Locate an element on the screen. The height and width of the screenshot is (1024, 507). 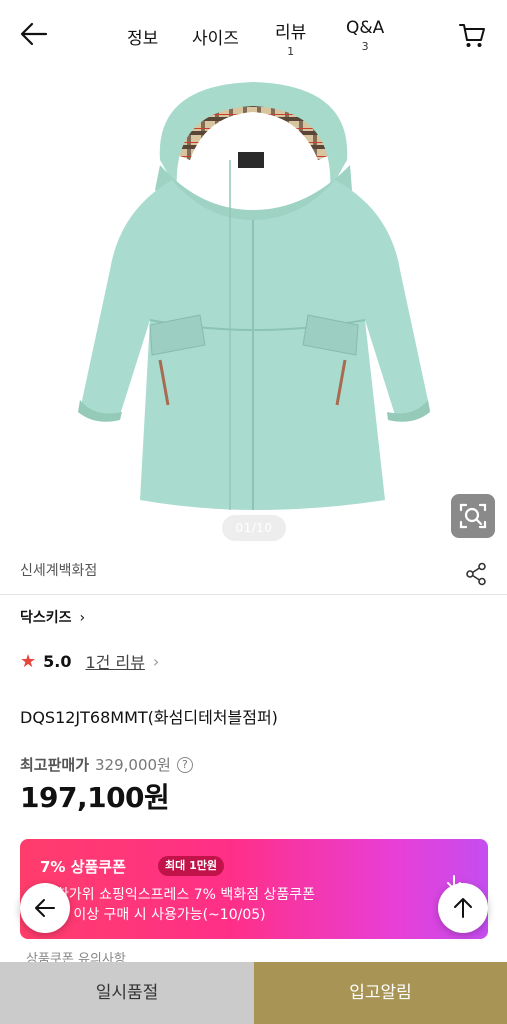
cart-button is located at coordinates (472, 35).